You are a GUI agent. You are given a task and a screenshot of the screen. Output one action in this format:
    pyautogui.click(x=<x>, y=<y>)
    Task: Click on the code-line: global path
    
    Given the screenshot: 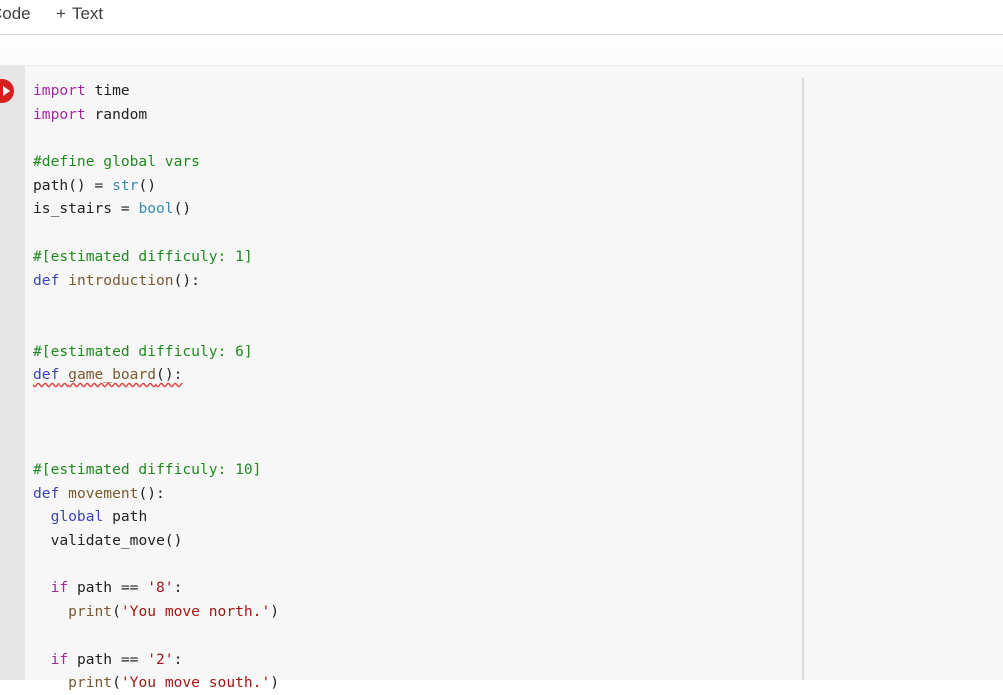 What is the action you would take?
    pyautogui.click(x=156, y=517)
    